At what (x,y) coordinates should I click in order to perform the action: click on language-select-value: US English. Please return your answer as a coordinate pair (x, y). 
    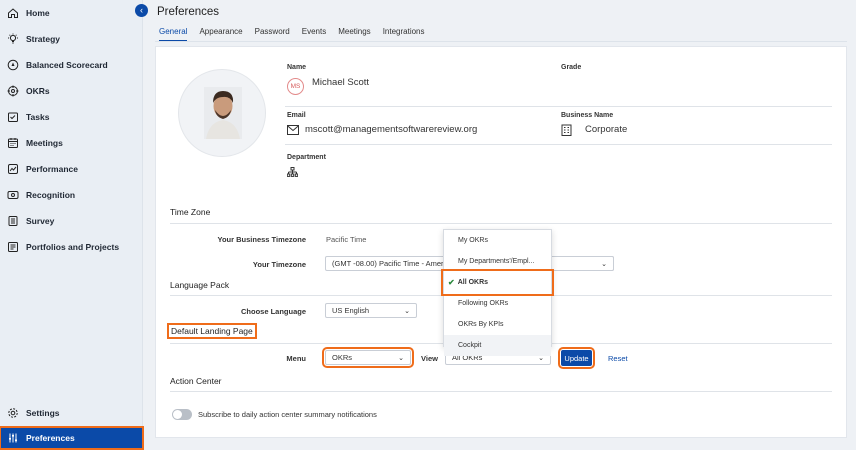
    Looking at the image, I should click on (351, 310).